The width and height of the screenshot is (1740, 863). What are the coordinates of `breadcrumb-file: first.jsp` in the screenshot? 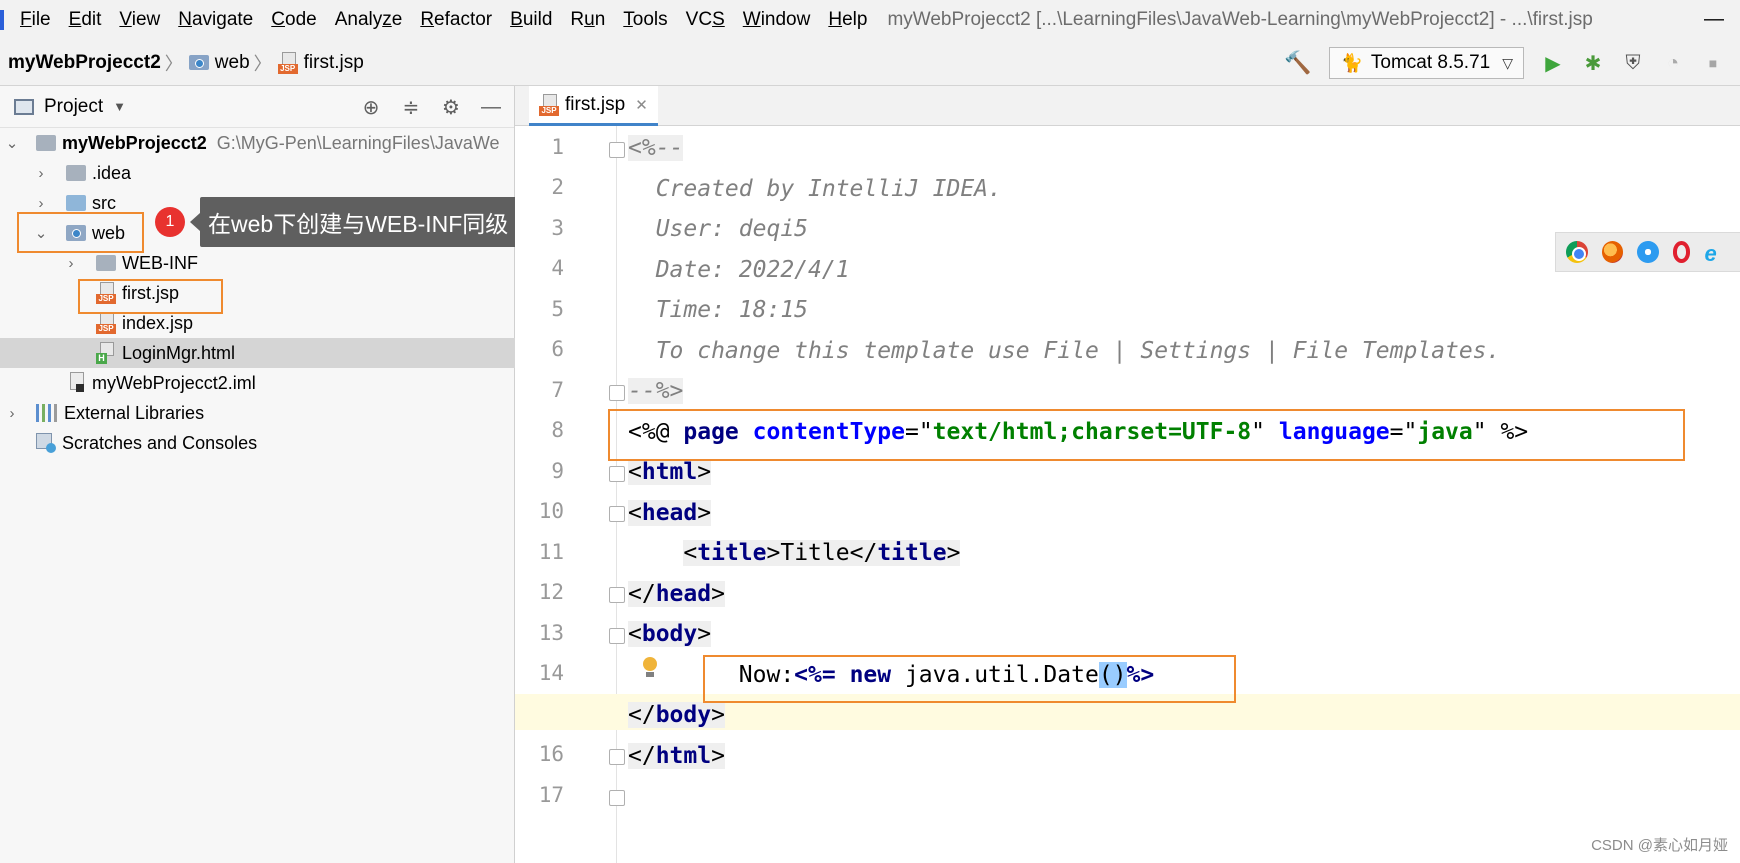 It's located at (334, 63).